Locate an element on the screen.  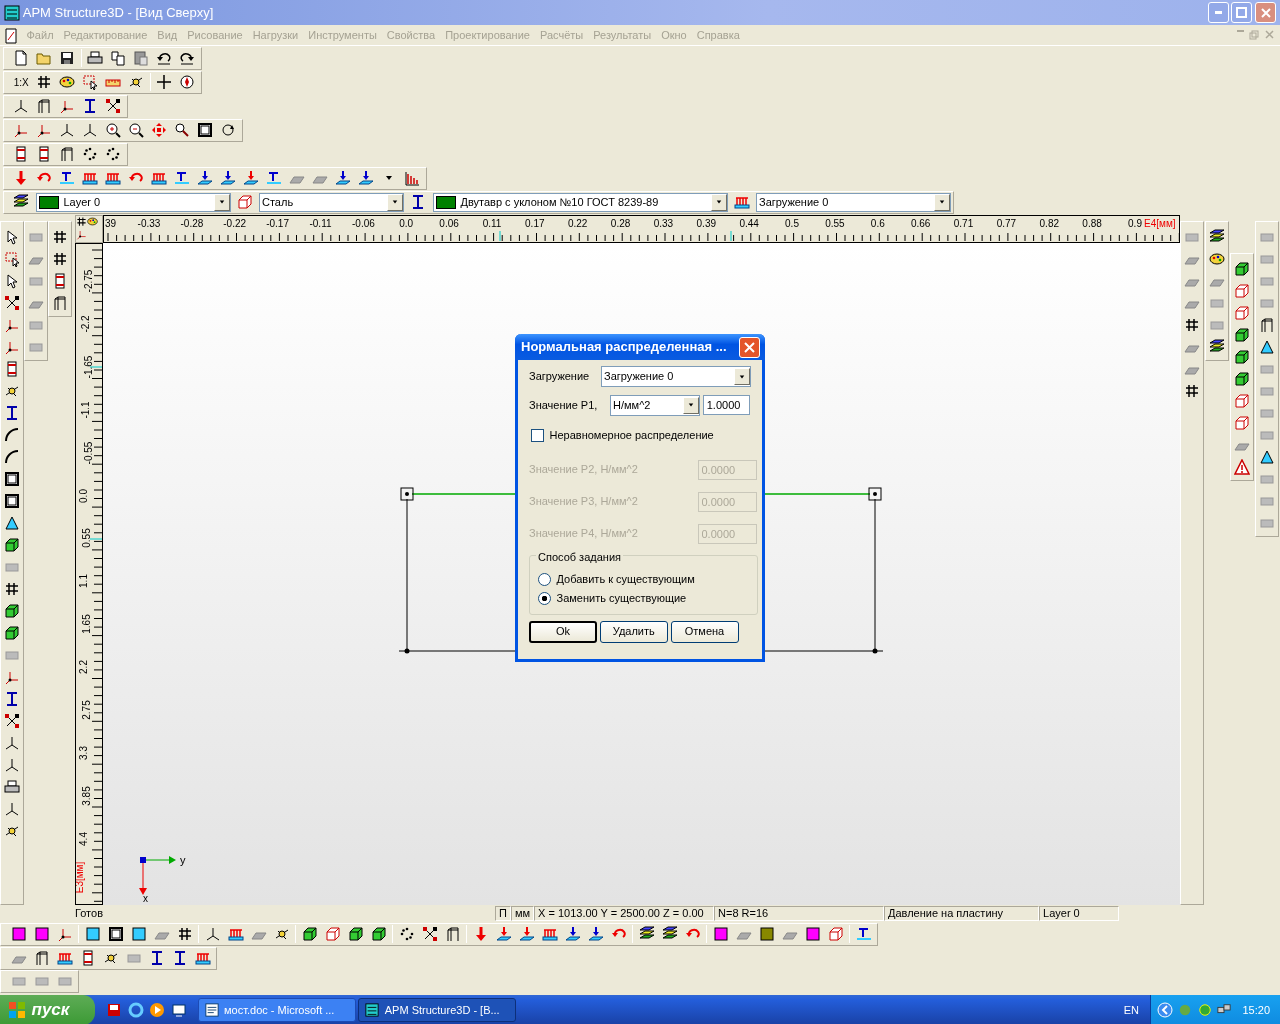
ruler-label: 0.82 is located at coordinates (1049, 223).